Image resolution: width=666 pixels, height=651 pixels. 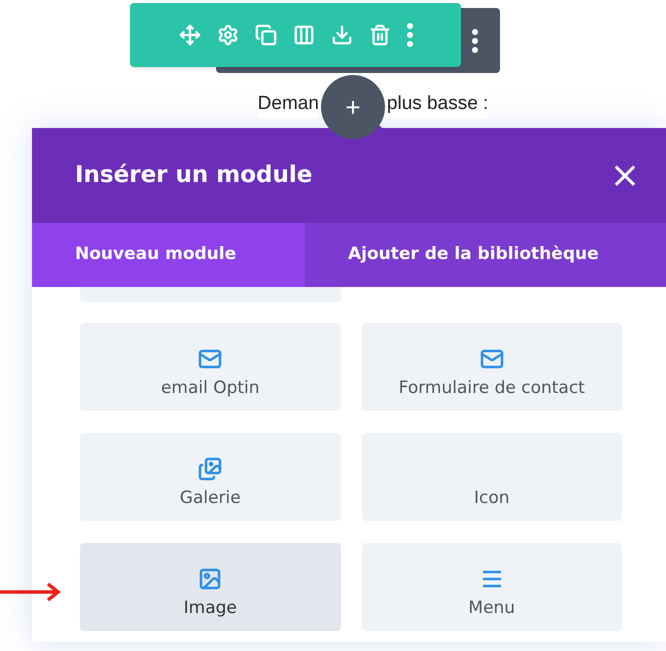 What do you see at coordinates (210, 367) in the screenshot?
I see `module-tile: email Optin` at bounding box center [210, 367].